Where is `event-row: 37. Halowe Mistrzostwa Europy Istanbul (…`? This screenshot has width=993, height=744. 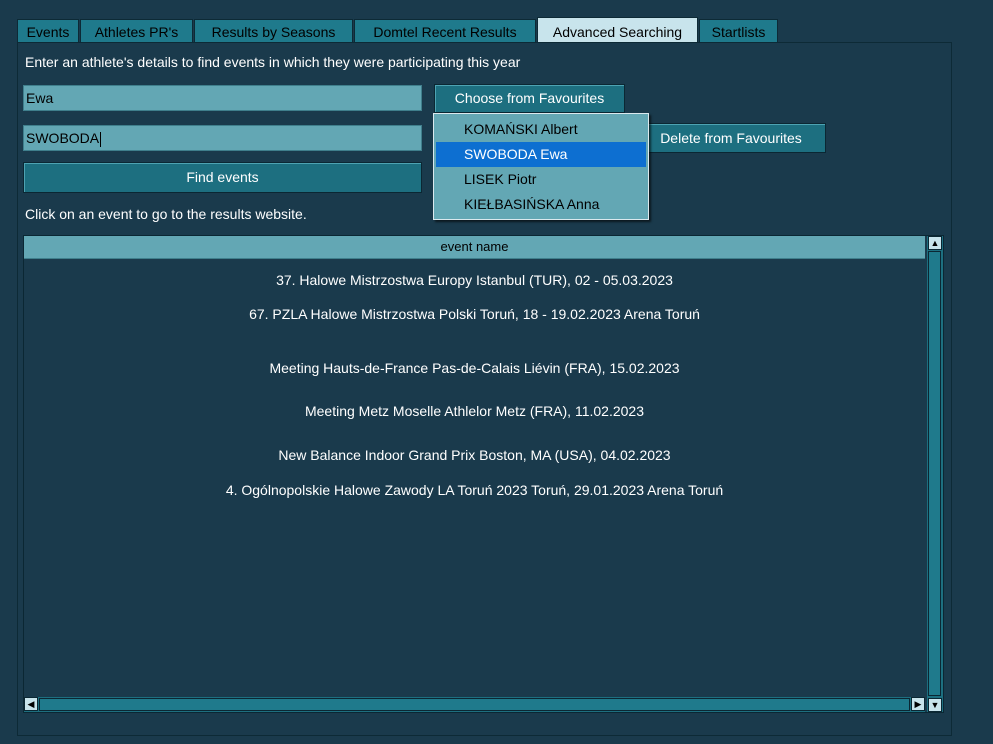 event-row: 37. Halowe Mistrzostwa Europy Istanbul (… is located at coordinates (474, 280).